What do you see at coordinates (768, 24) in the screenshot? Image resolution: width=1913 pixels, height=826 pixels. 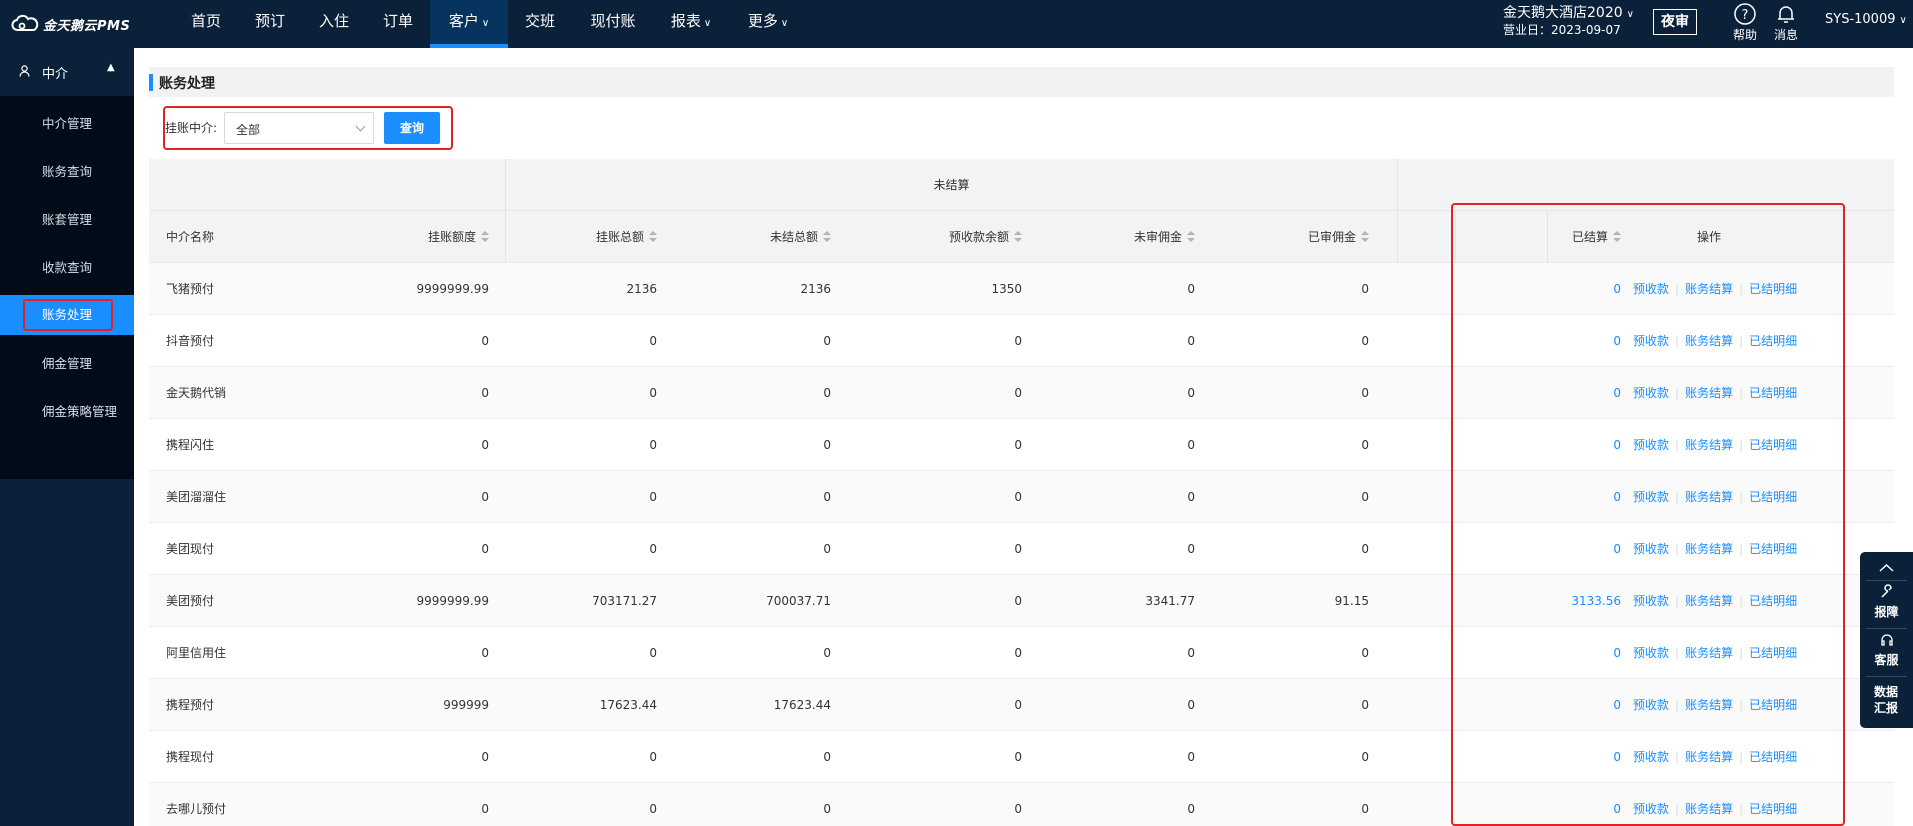 I see `nav-more: 更多 ∨` at bounding box center [768, 24].